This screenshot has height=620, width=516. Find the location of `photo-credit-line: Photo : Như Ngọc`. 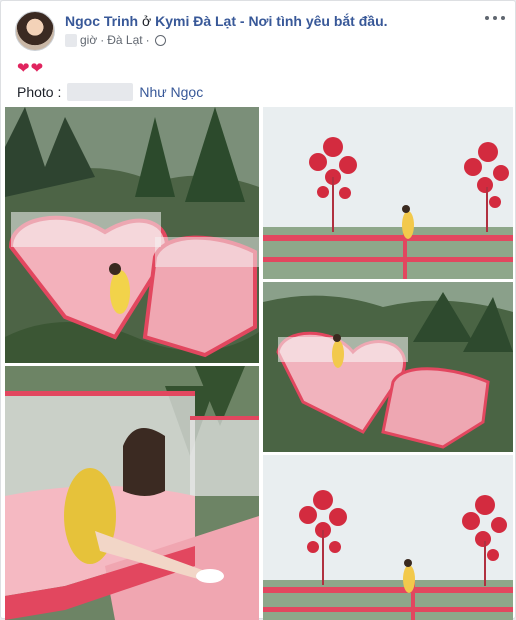

photo-credit-line: Photo : Như Ngọc is located at coordinates (110, 92).